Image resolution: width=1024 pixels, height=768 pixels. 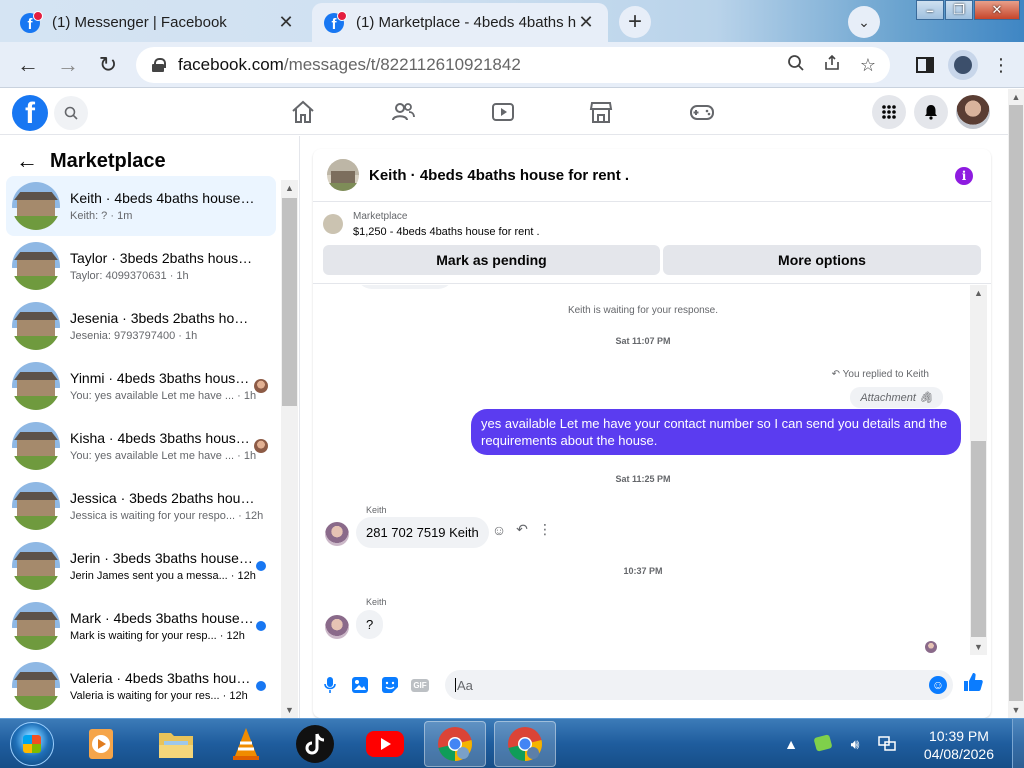 What do you see at coordinates (176, 744) in the screenshot?
I see `file-explorer-icon` at bounding box center [176, 744].